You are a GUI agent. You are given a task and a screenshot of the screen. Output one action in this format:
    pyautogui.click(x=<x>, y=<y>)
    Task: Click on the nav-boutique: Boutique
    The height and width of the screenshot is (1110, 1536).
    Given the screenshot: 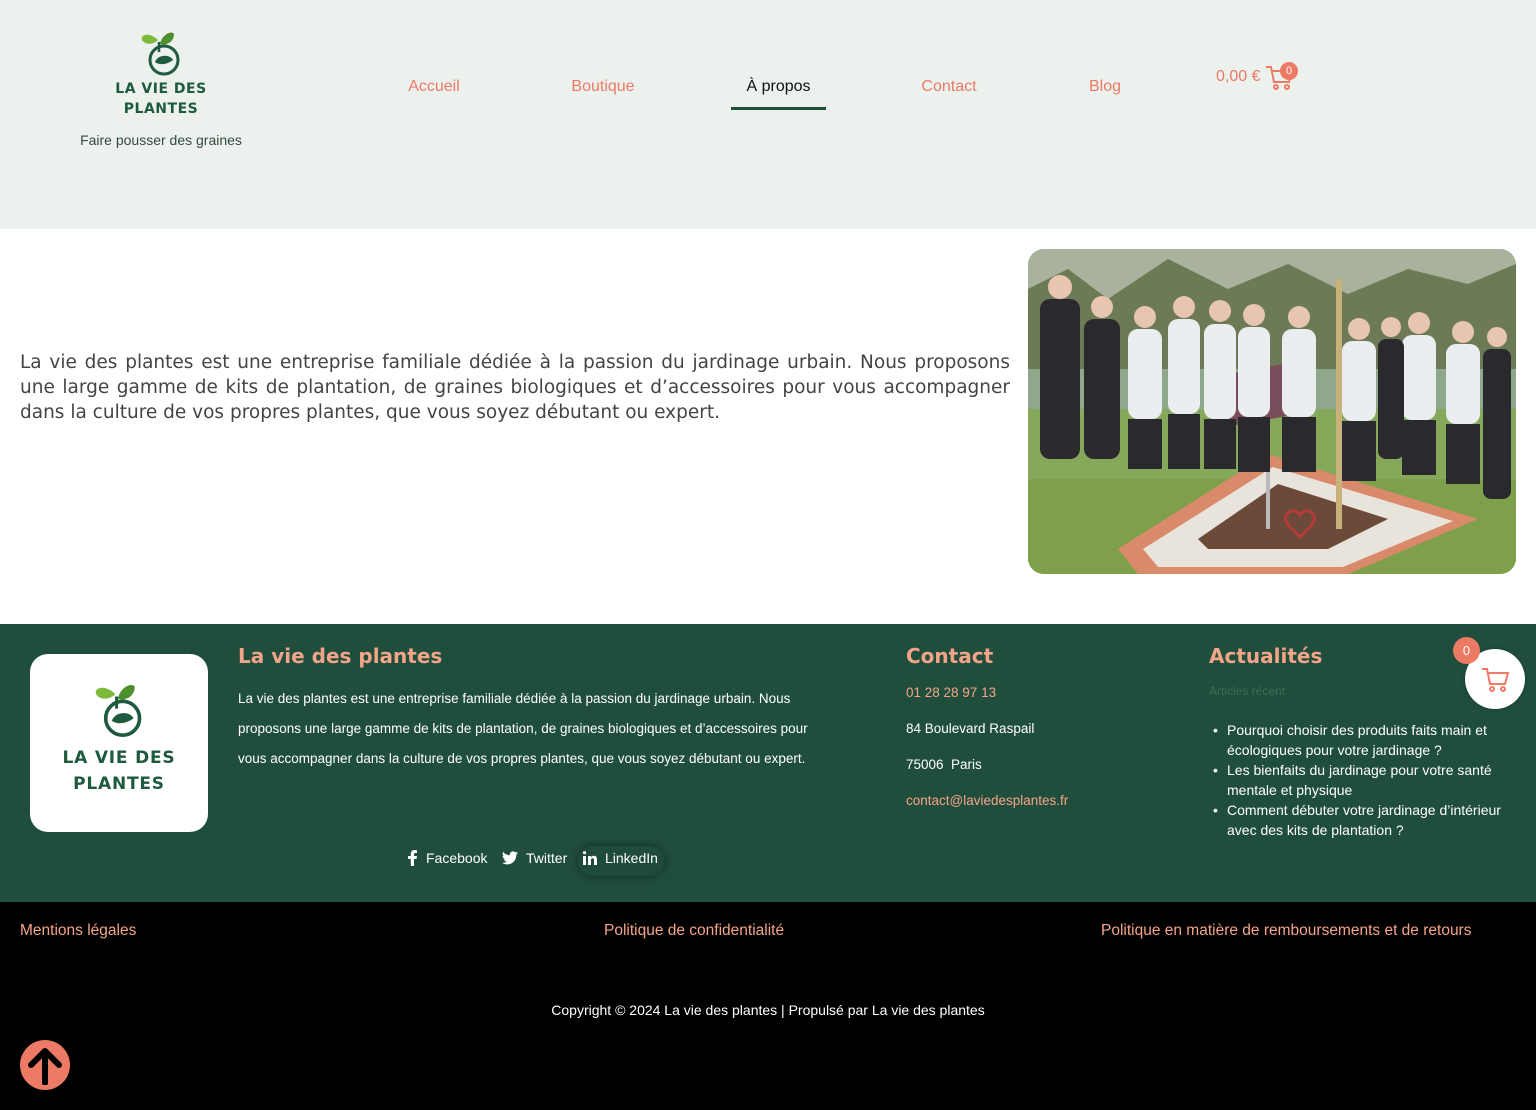 What is the action you would take?
    pyautogui.click(x=603, y=90)
    